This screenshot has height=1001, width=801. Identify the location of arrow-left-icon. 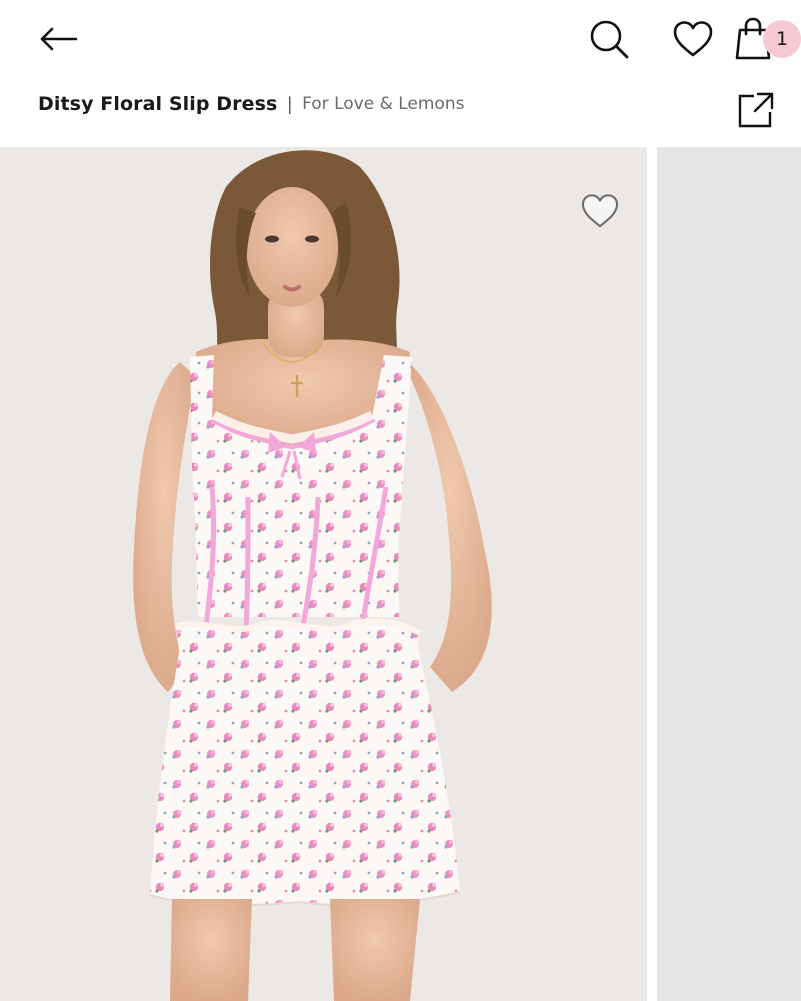
(59, 39).